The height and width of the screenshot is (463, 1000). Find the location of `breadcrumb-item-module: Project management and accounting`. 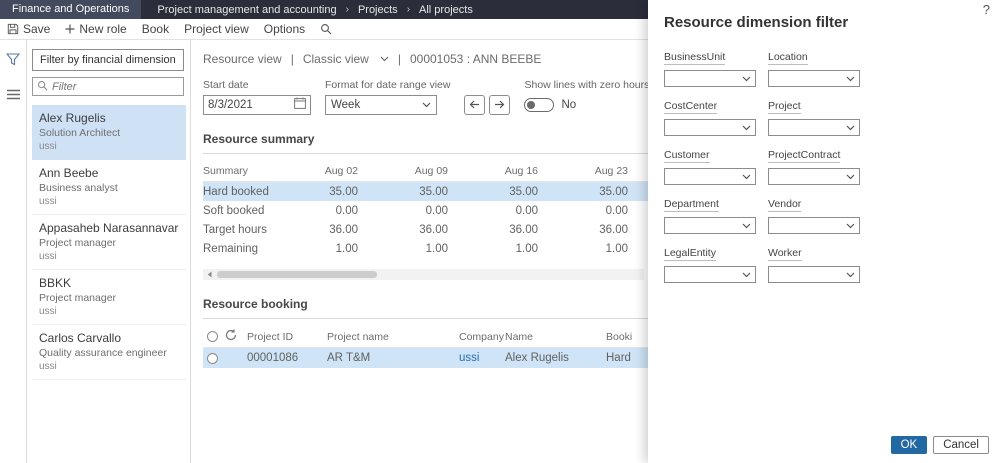

breadcrumb-item-module: Project management and accounting is located at coordinates (246, 10).